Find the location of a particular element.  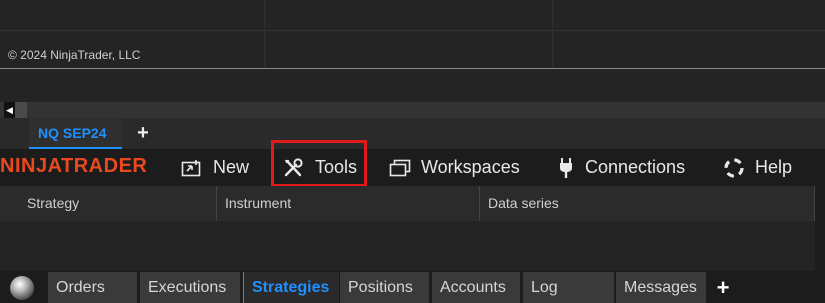

scrollbar-thumb is located at coordinates (21, 110).